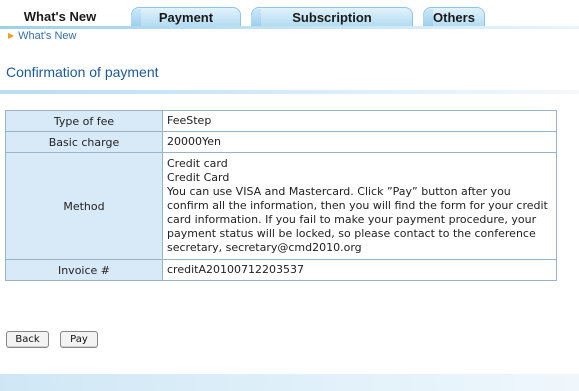  I want to click on page-title: Confirmation of payment, so click(82, 72).